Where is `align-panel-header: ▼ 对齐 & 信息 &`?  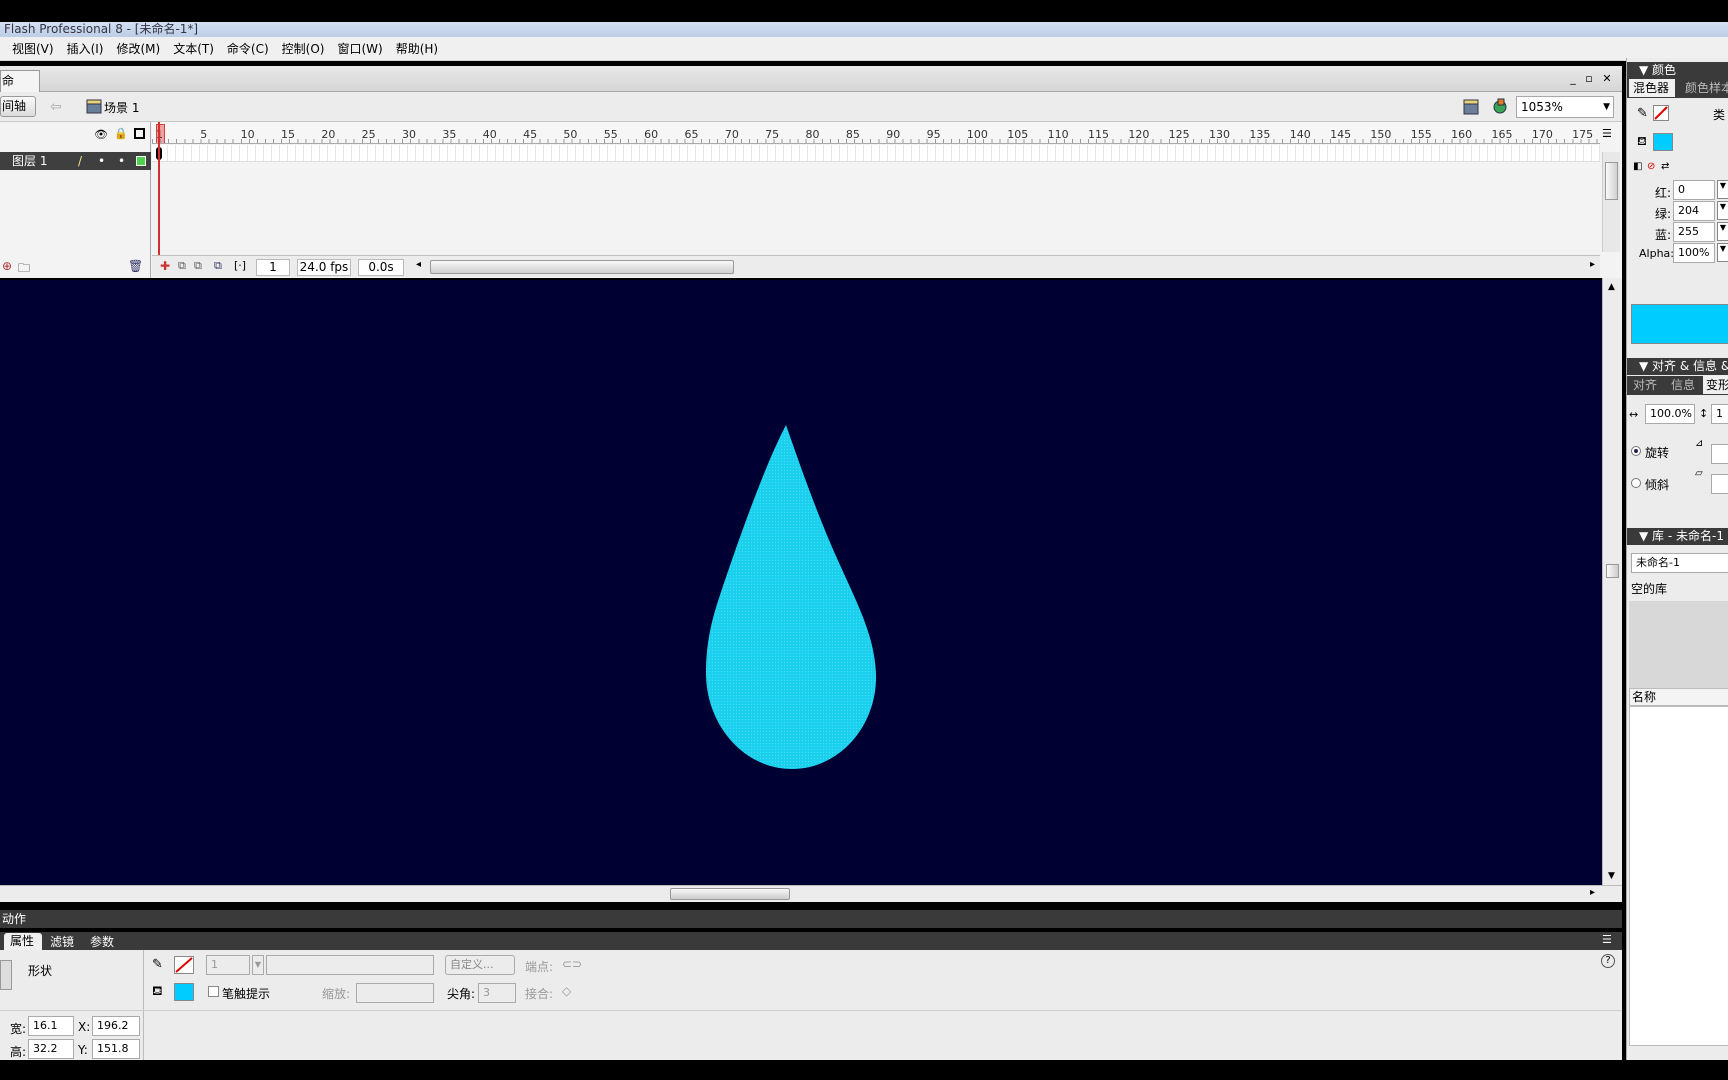
align-panel-header: ▼ 对齐 & 信息 & is located at coordinates (1677, 366).